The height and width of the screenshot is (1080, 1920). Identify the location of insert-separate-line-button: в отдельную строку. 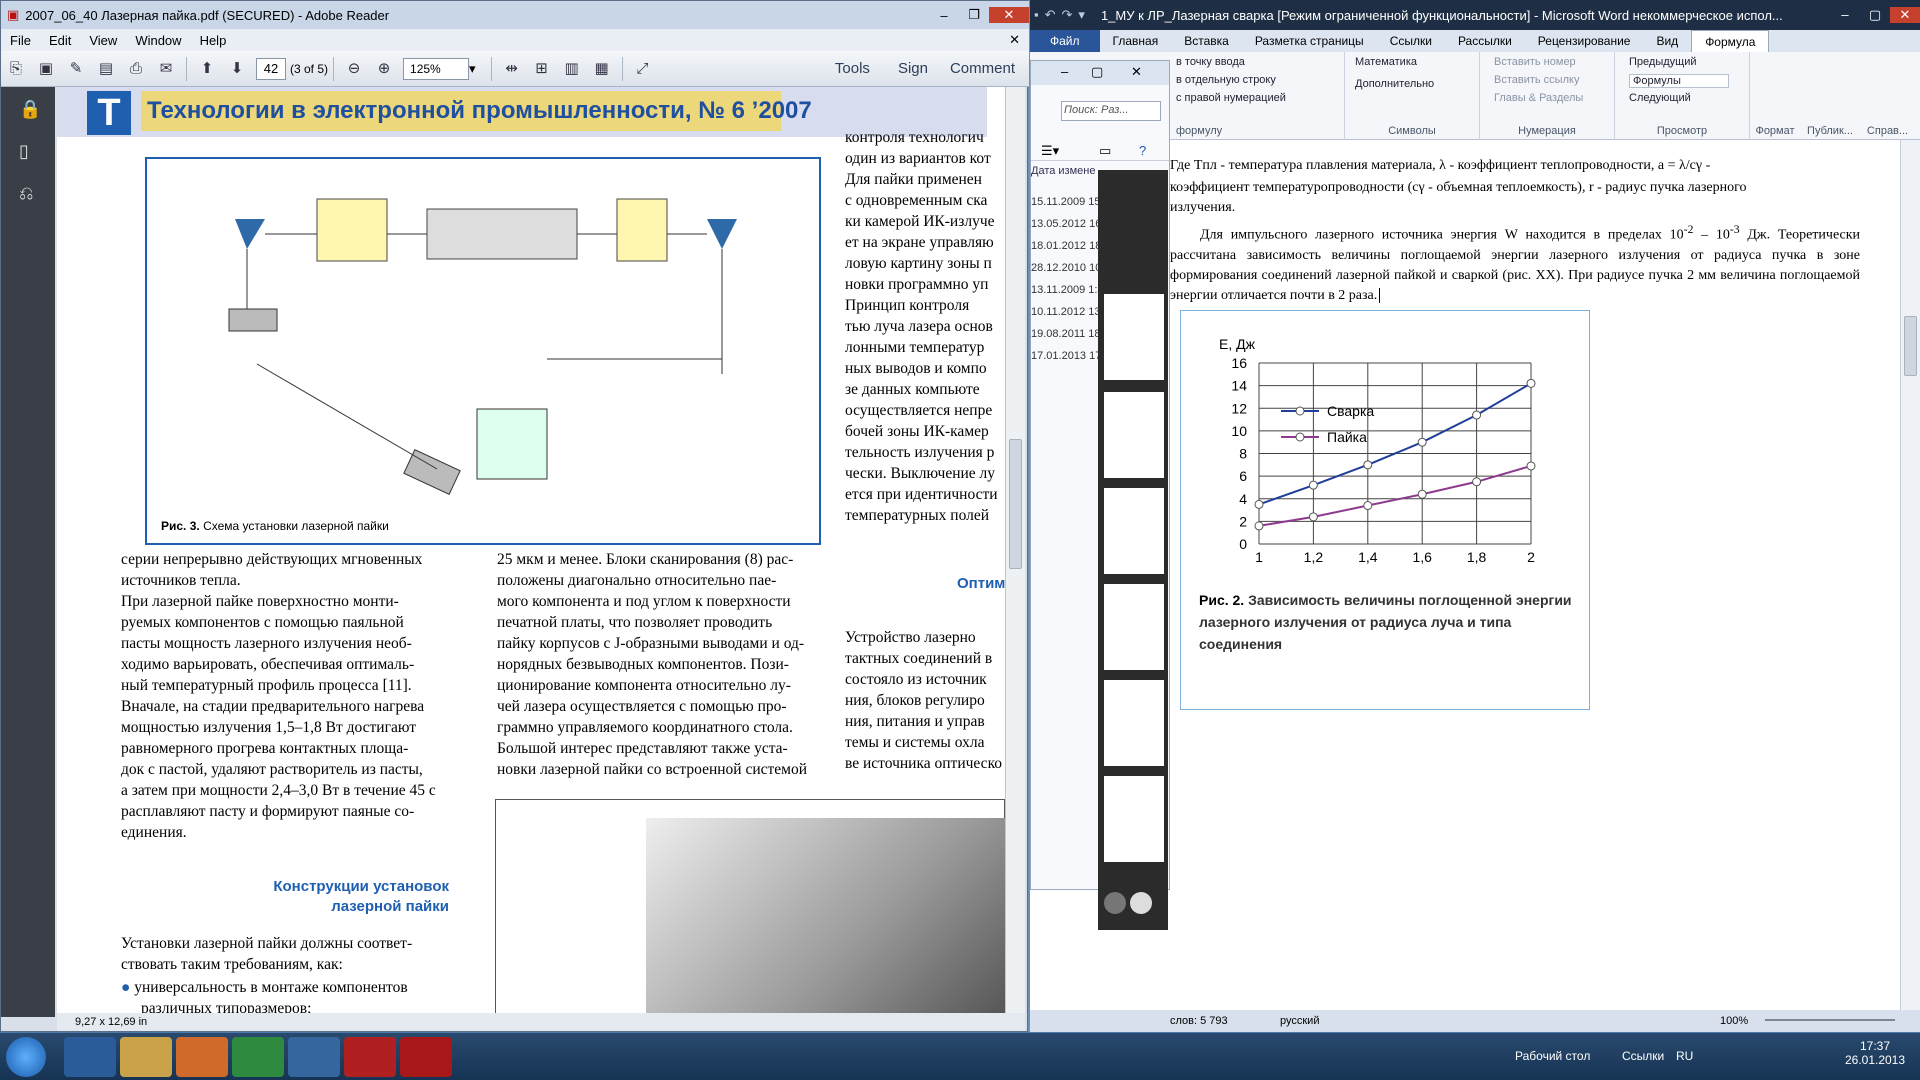
(1226, 80).